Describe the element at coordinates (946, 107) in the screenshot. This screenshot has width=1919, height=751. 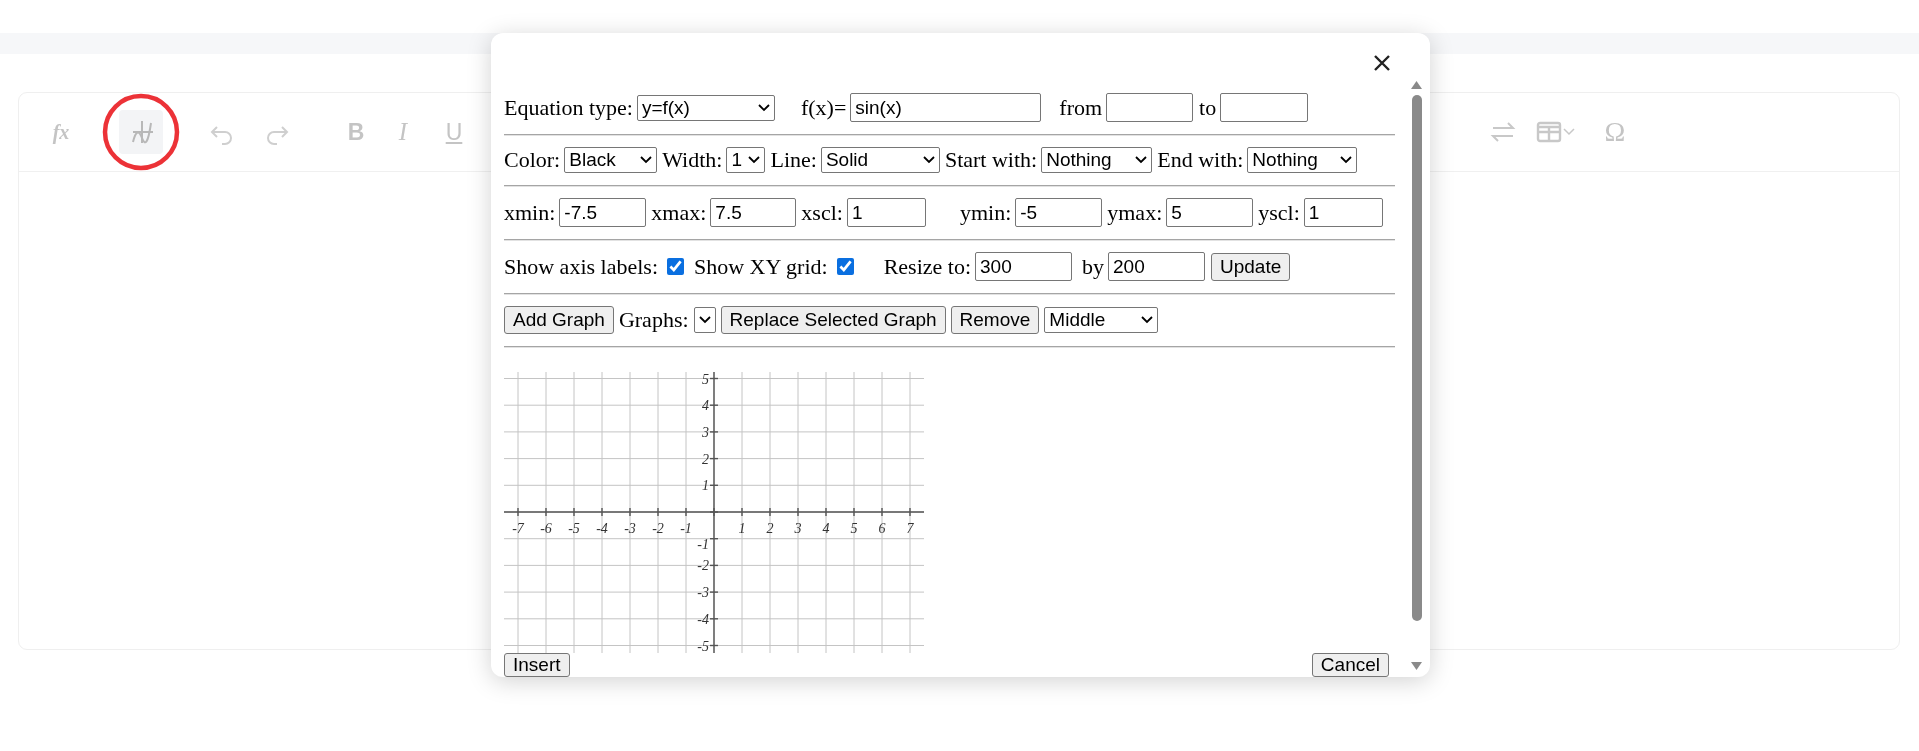
I see `input-field: sin(x)` at that location.